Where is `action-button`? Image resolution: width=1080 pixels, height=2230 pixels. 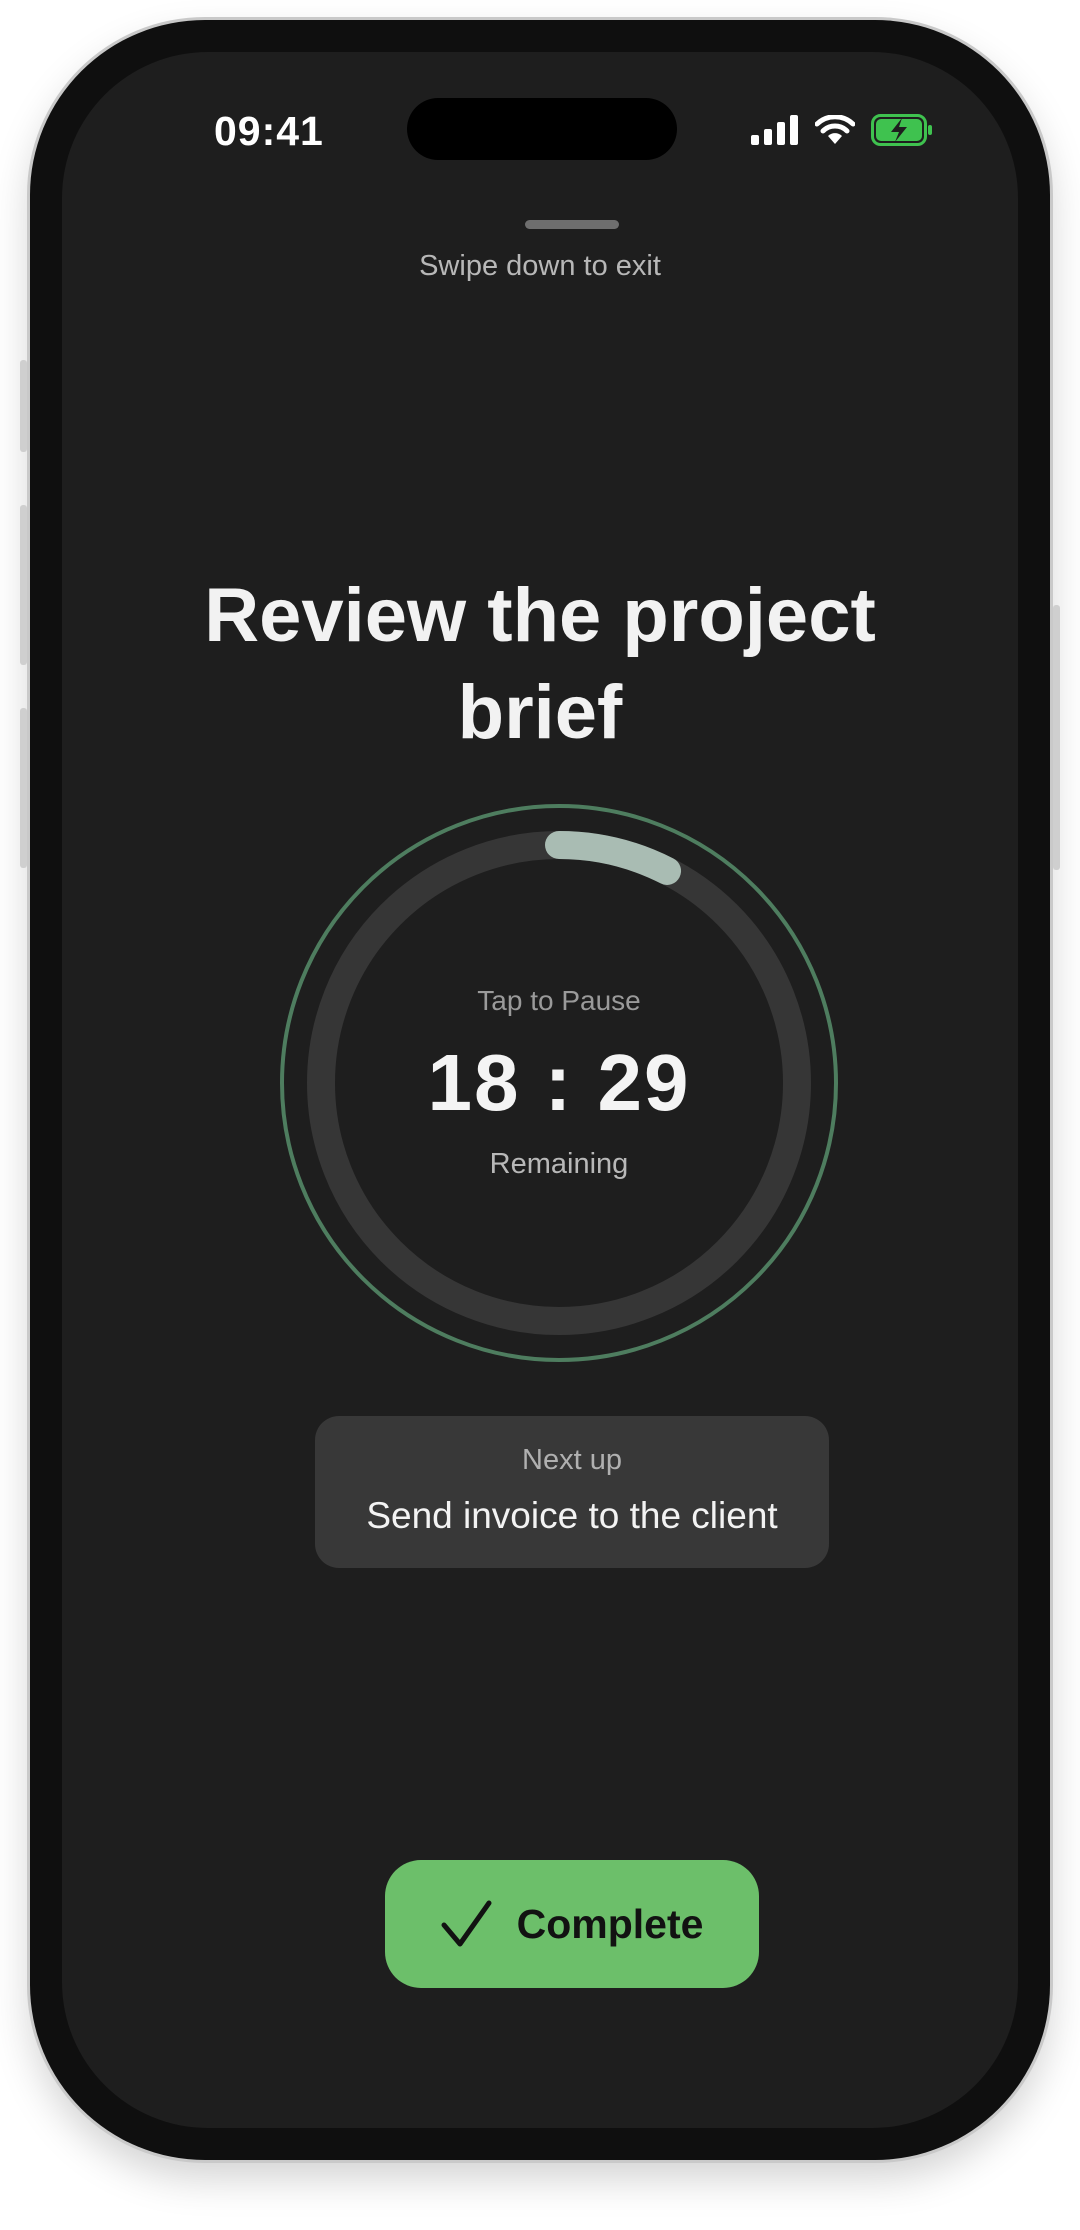
action-button is located at coordinates (23, 406).